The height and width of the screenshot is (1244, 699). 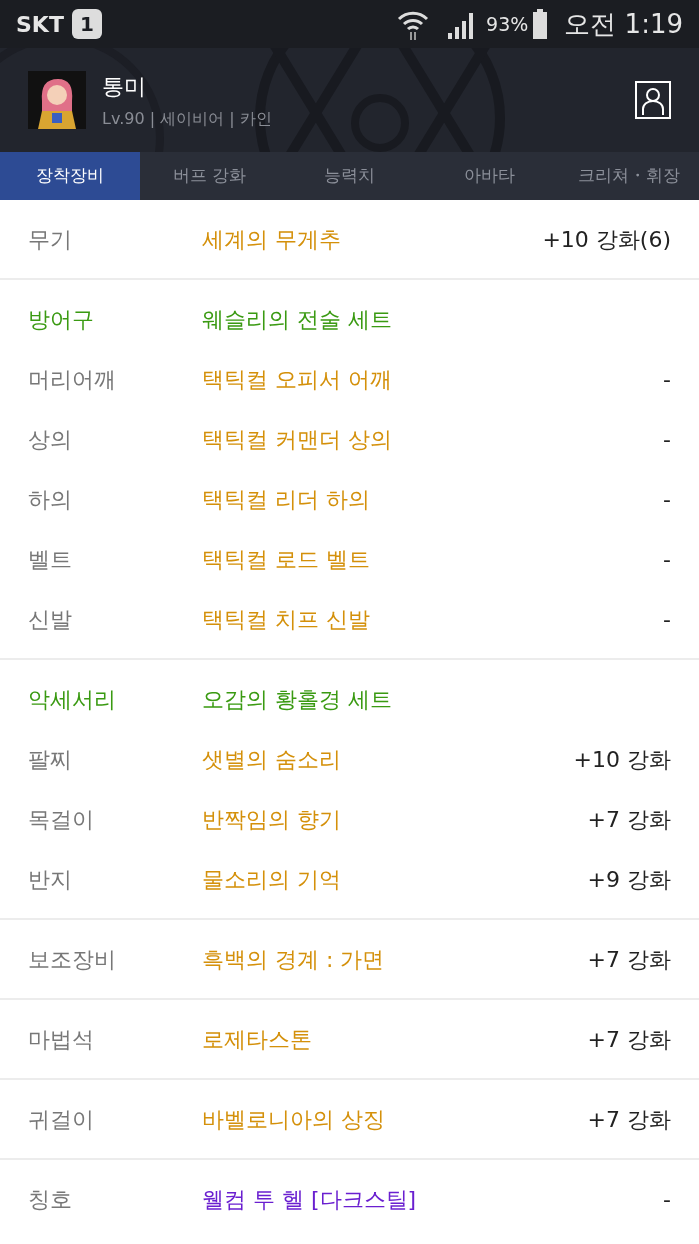 What do you see at coordinates (433, 499) in the screenshot?
I see `item-name: 택틱컬 리더 하의` at bounding box center [433, 499].